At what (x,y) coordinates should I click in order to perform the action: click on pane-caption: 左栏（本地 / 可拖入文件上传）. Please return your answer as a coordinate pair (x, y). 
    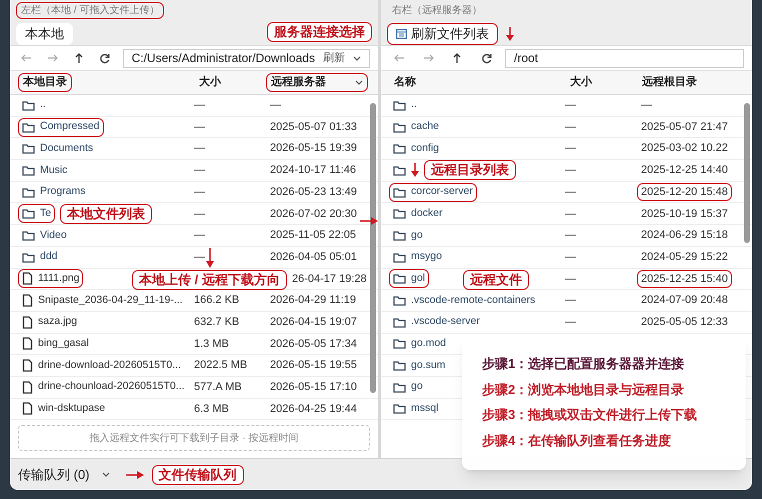
    Looking at the image, I should click on (90, 10).